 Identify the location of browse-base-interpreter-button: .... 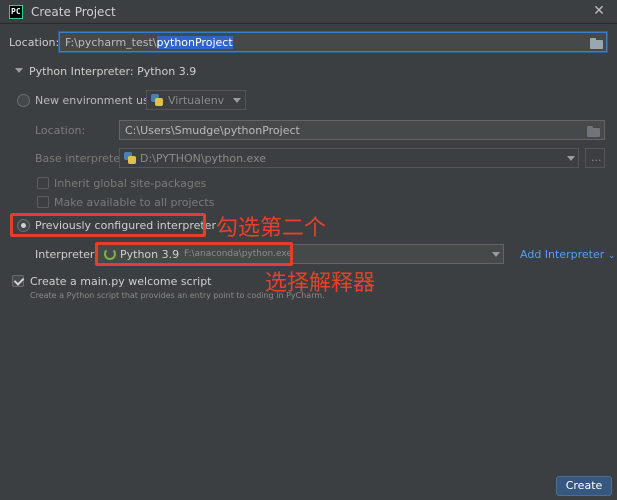
(595, 158).